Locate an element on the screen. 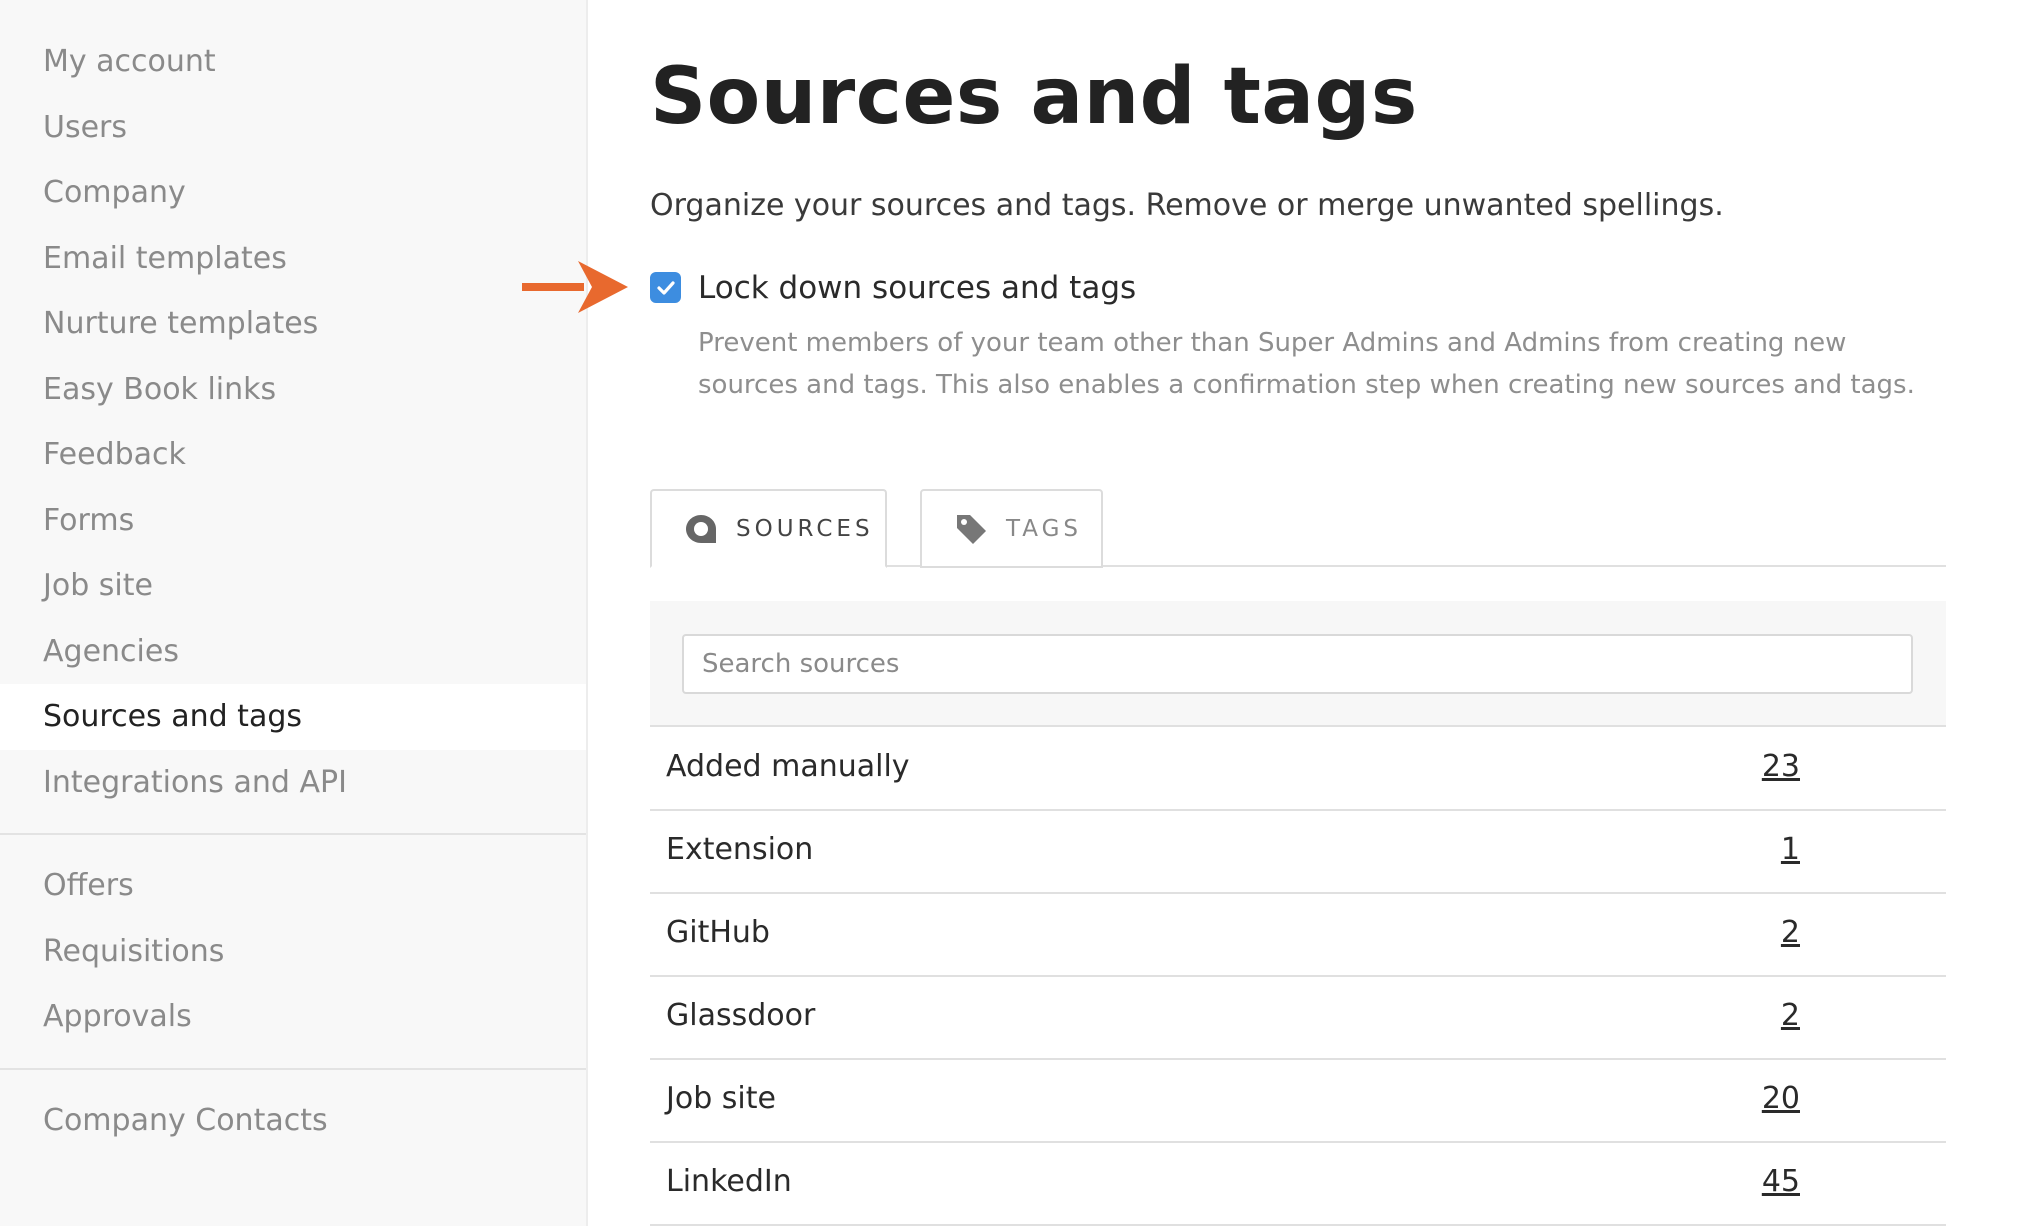 This screenshot has width=2038, height=1226. annotation-arrow-icon is located at coordinates (575, 287).